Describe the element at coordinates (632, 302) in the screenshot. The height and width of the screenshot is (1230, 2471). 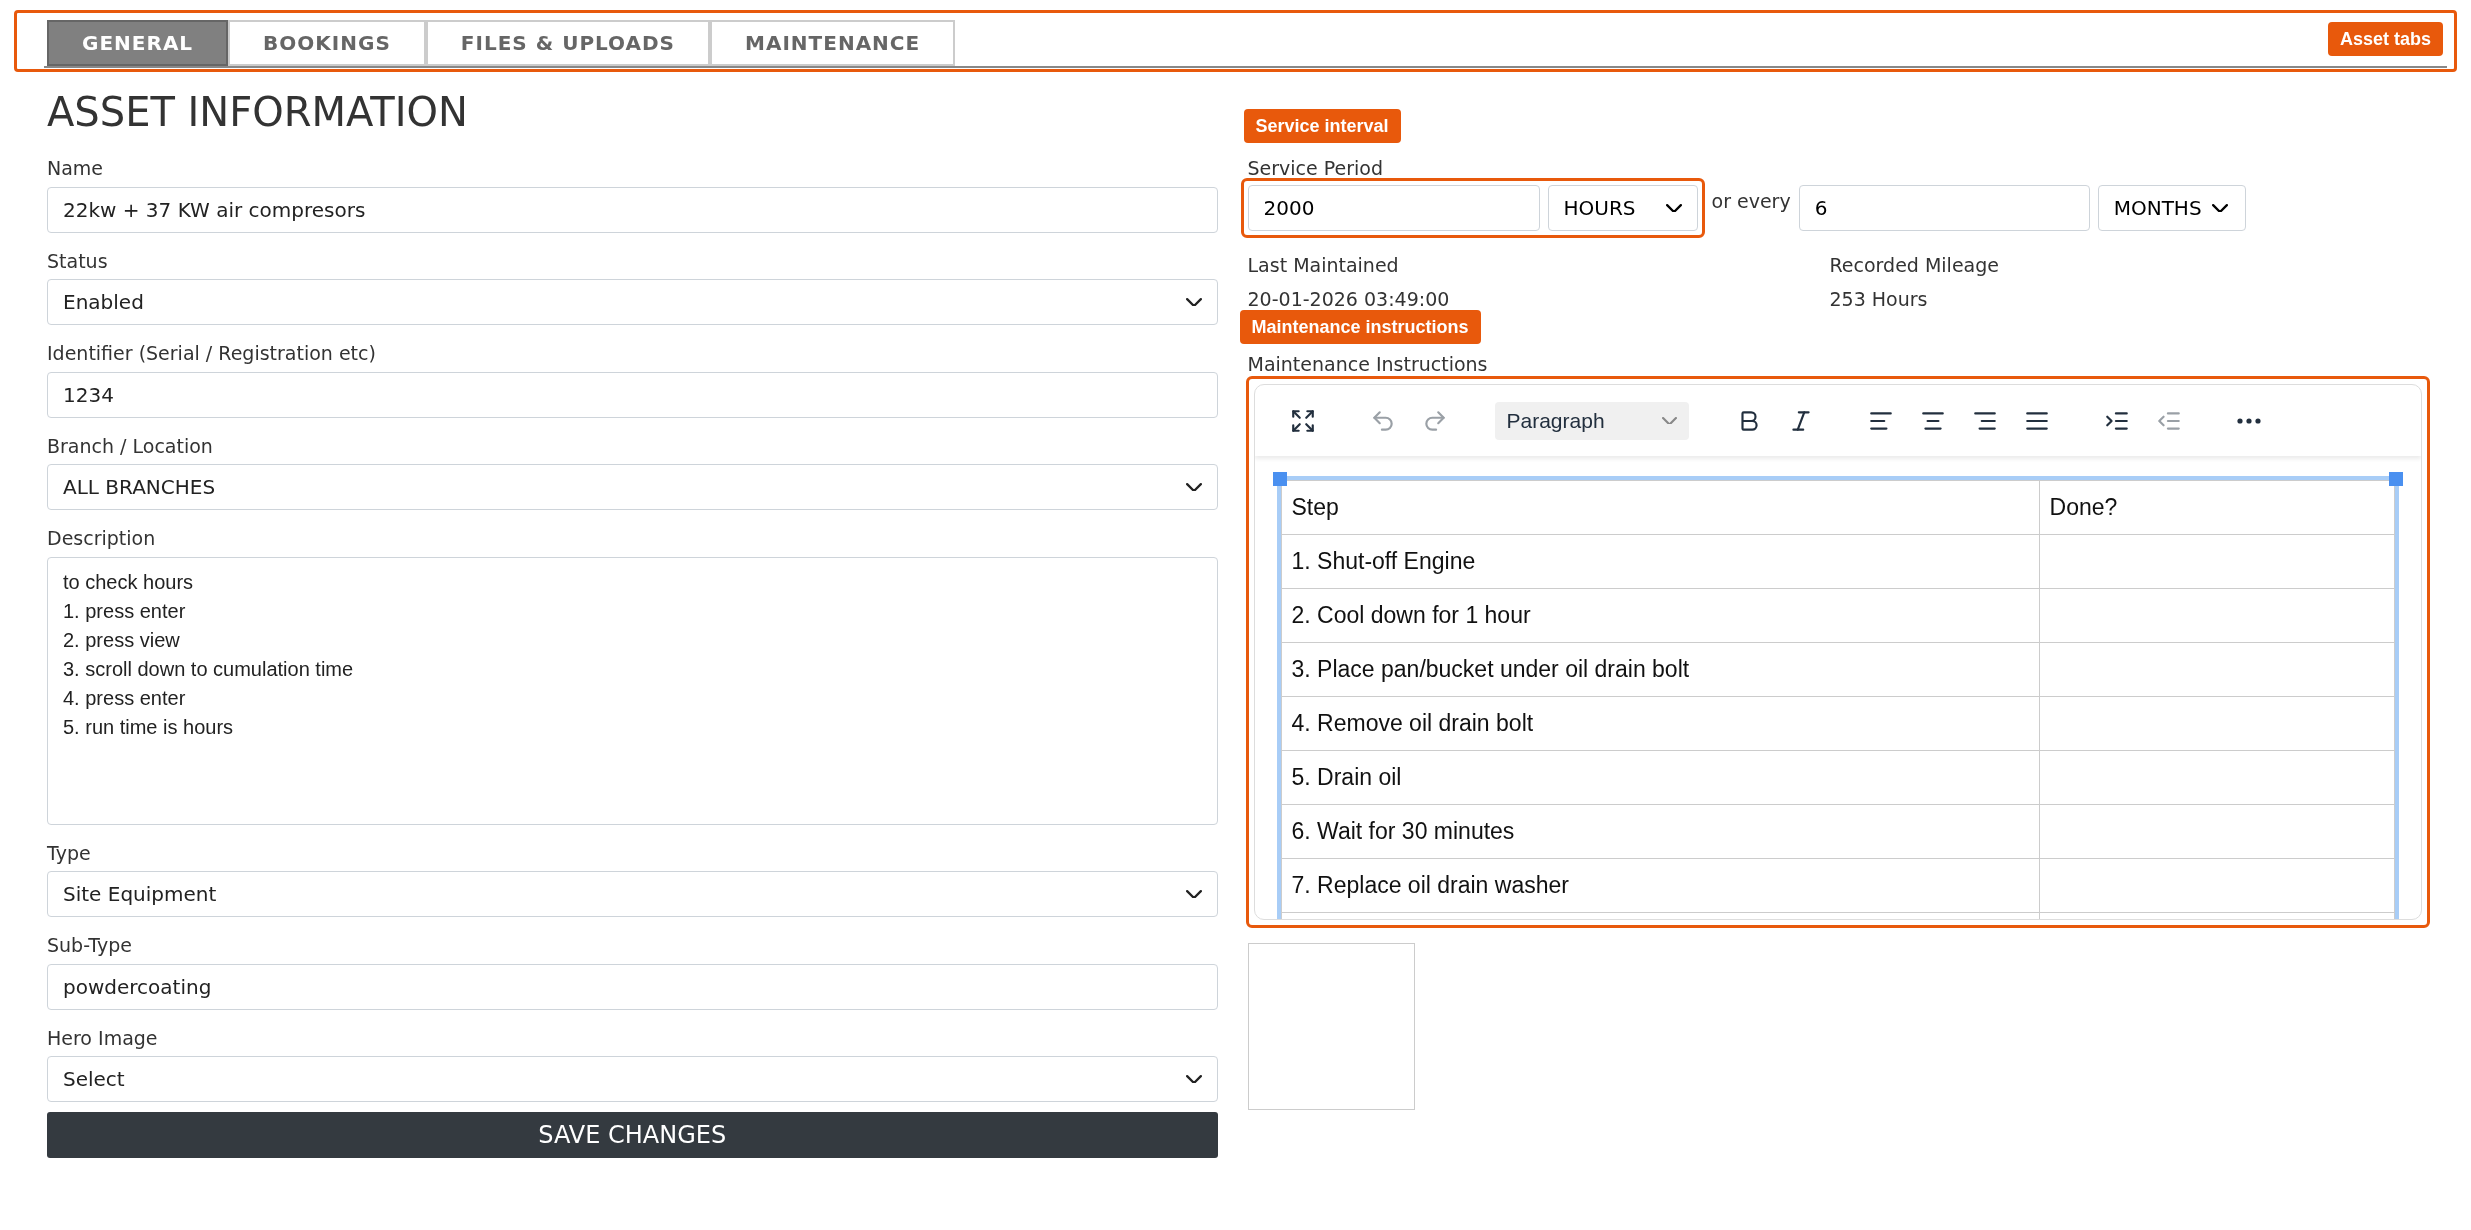
I see `select-field: Enabled` at that location.